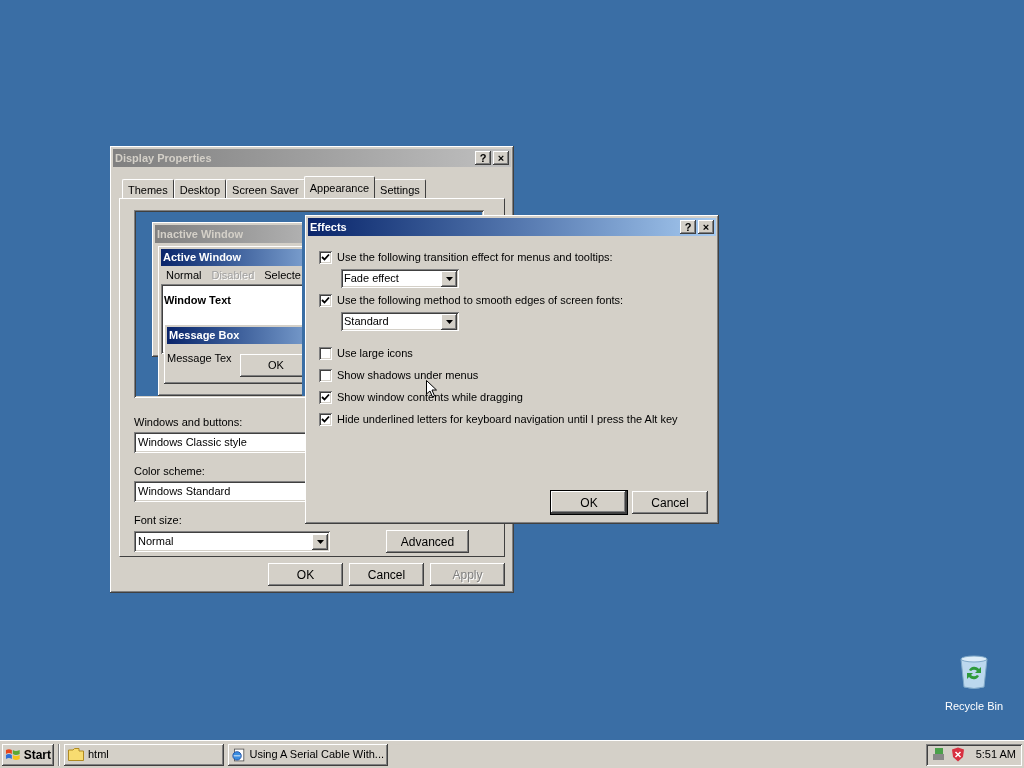  What do you see at coordinates (28, 754) in the screenshot?
I see `start-button: Start` at bounding box center [28, 754].